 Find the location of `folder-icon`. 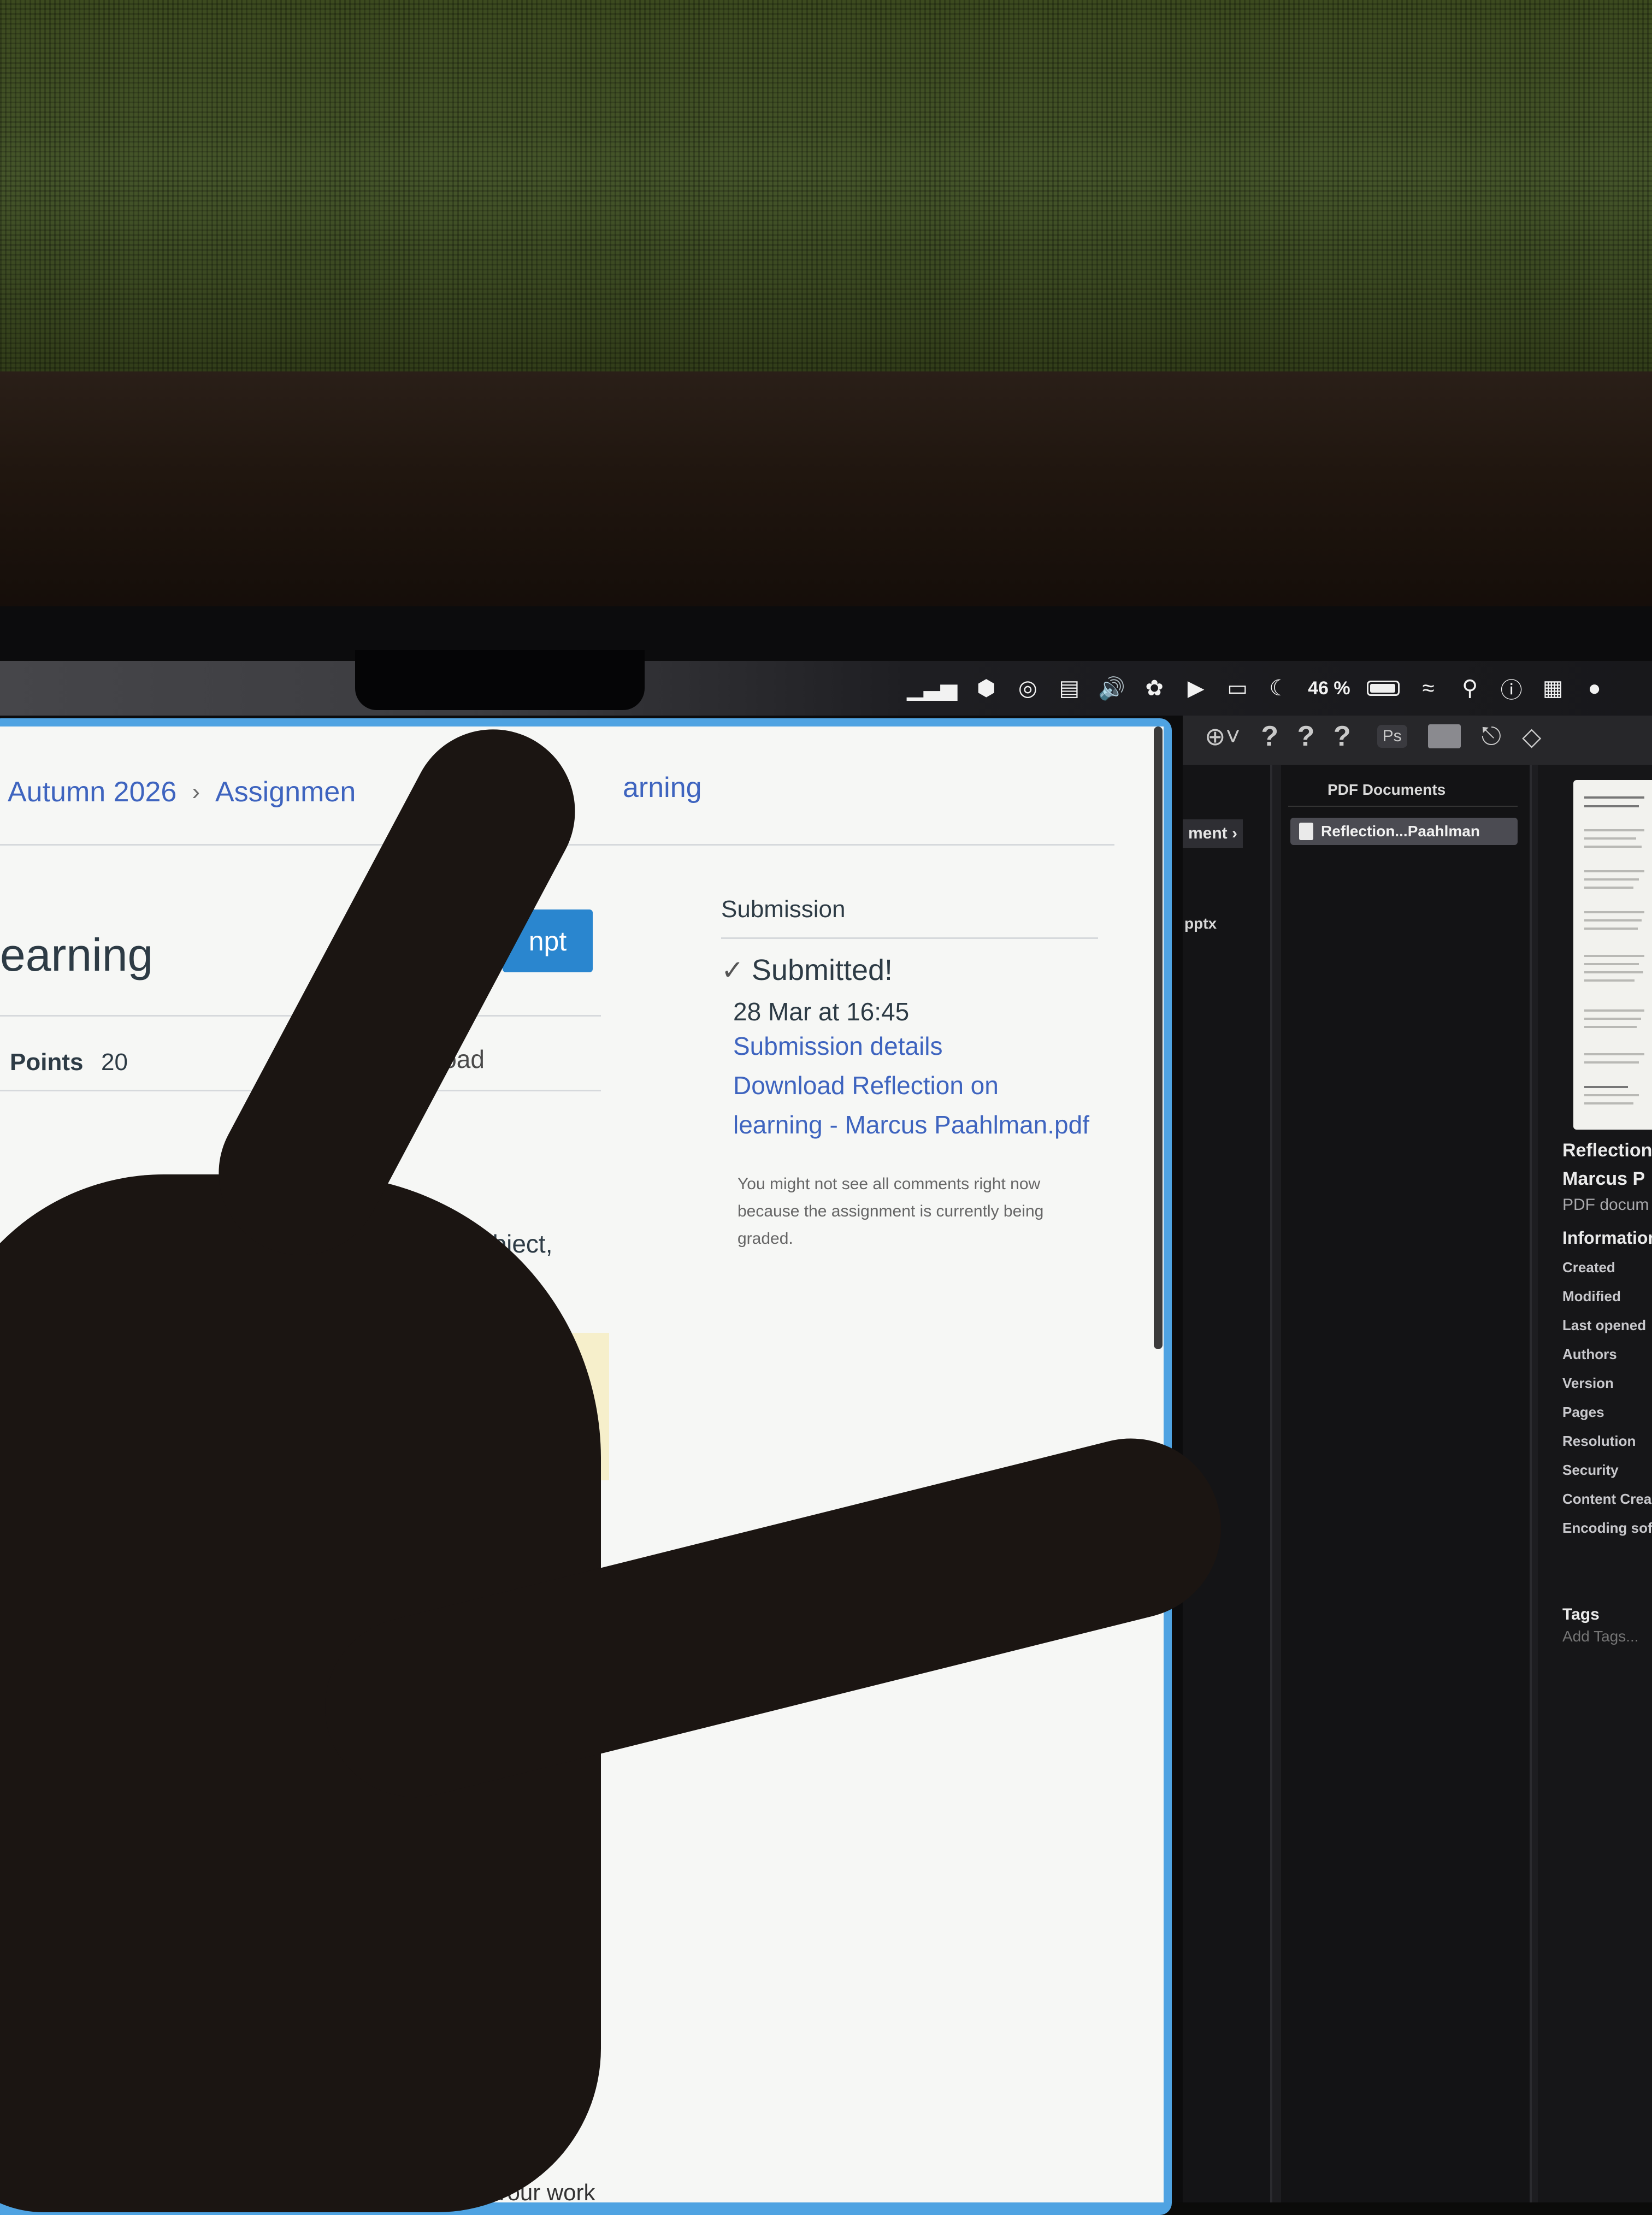

folder-icon is located at coordinates (1444, 736).